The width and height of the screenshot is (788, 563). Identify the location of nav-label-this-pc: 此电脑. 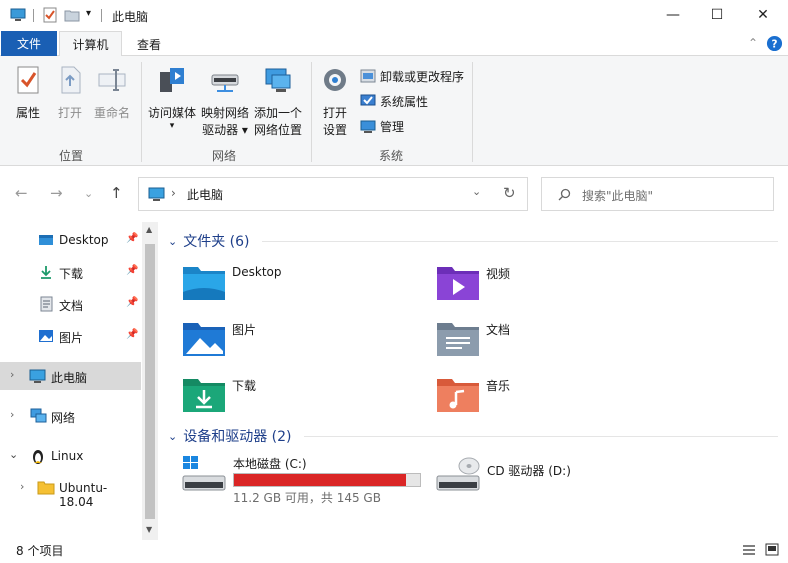
(69, 378).